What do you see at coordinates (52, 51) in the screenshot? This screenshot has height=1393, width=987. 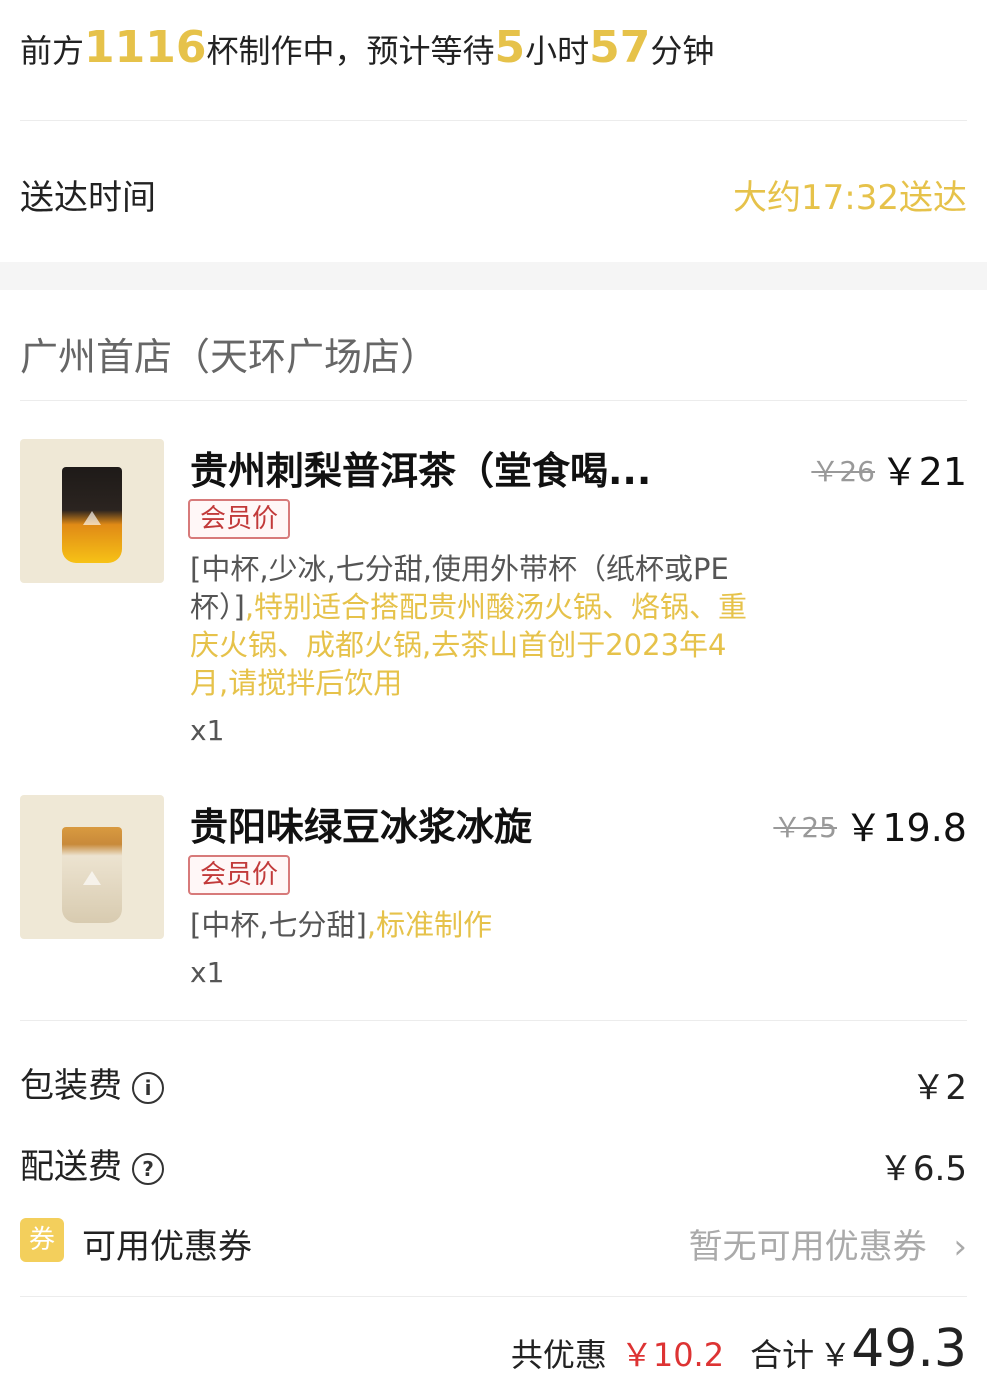 I see `queue-prefix: 前方` at bounding box center [52, 51].